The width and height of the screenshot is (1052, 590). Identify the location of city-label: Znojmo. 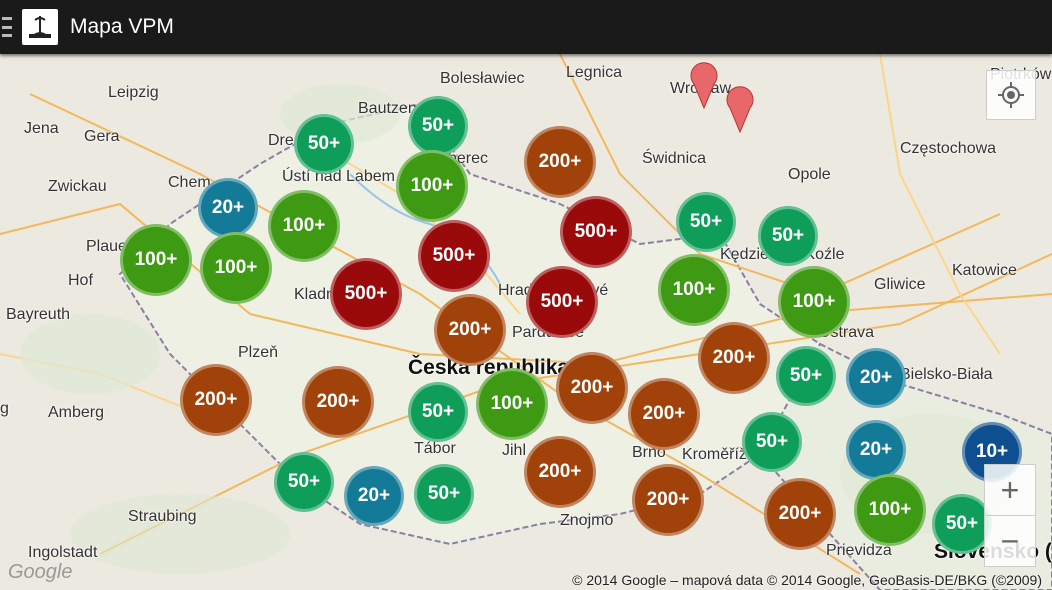
(587, 520).